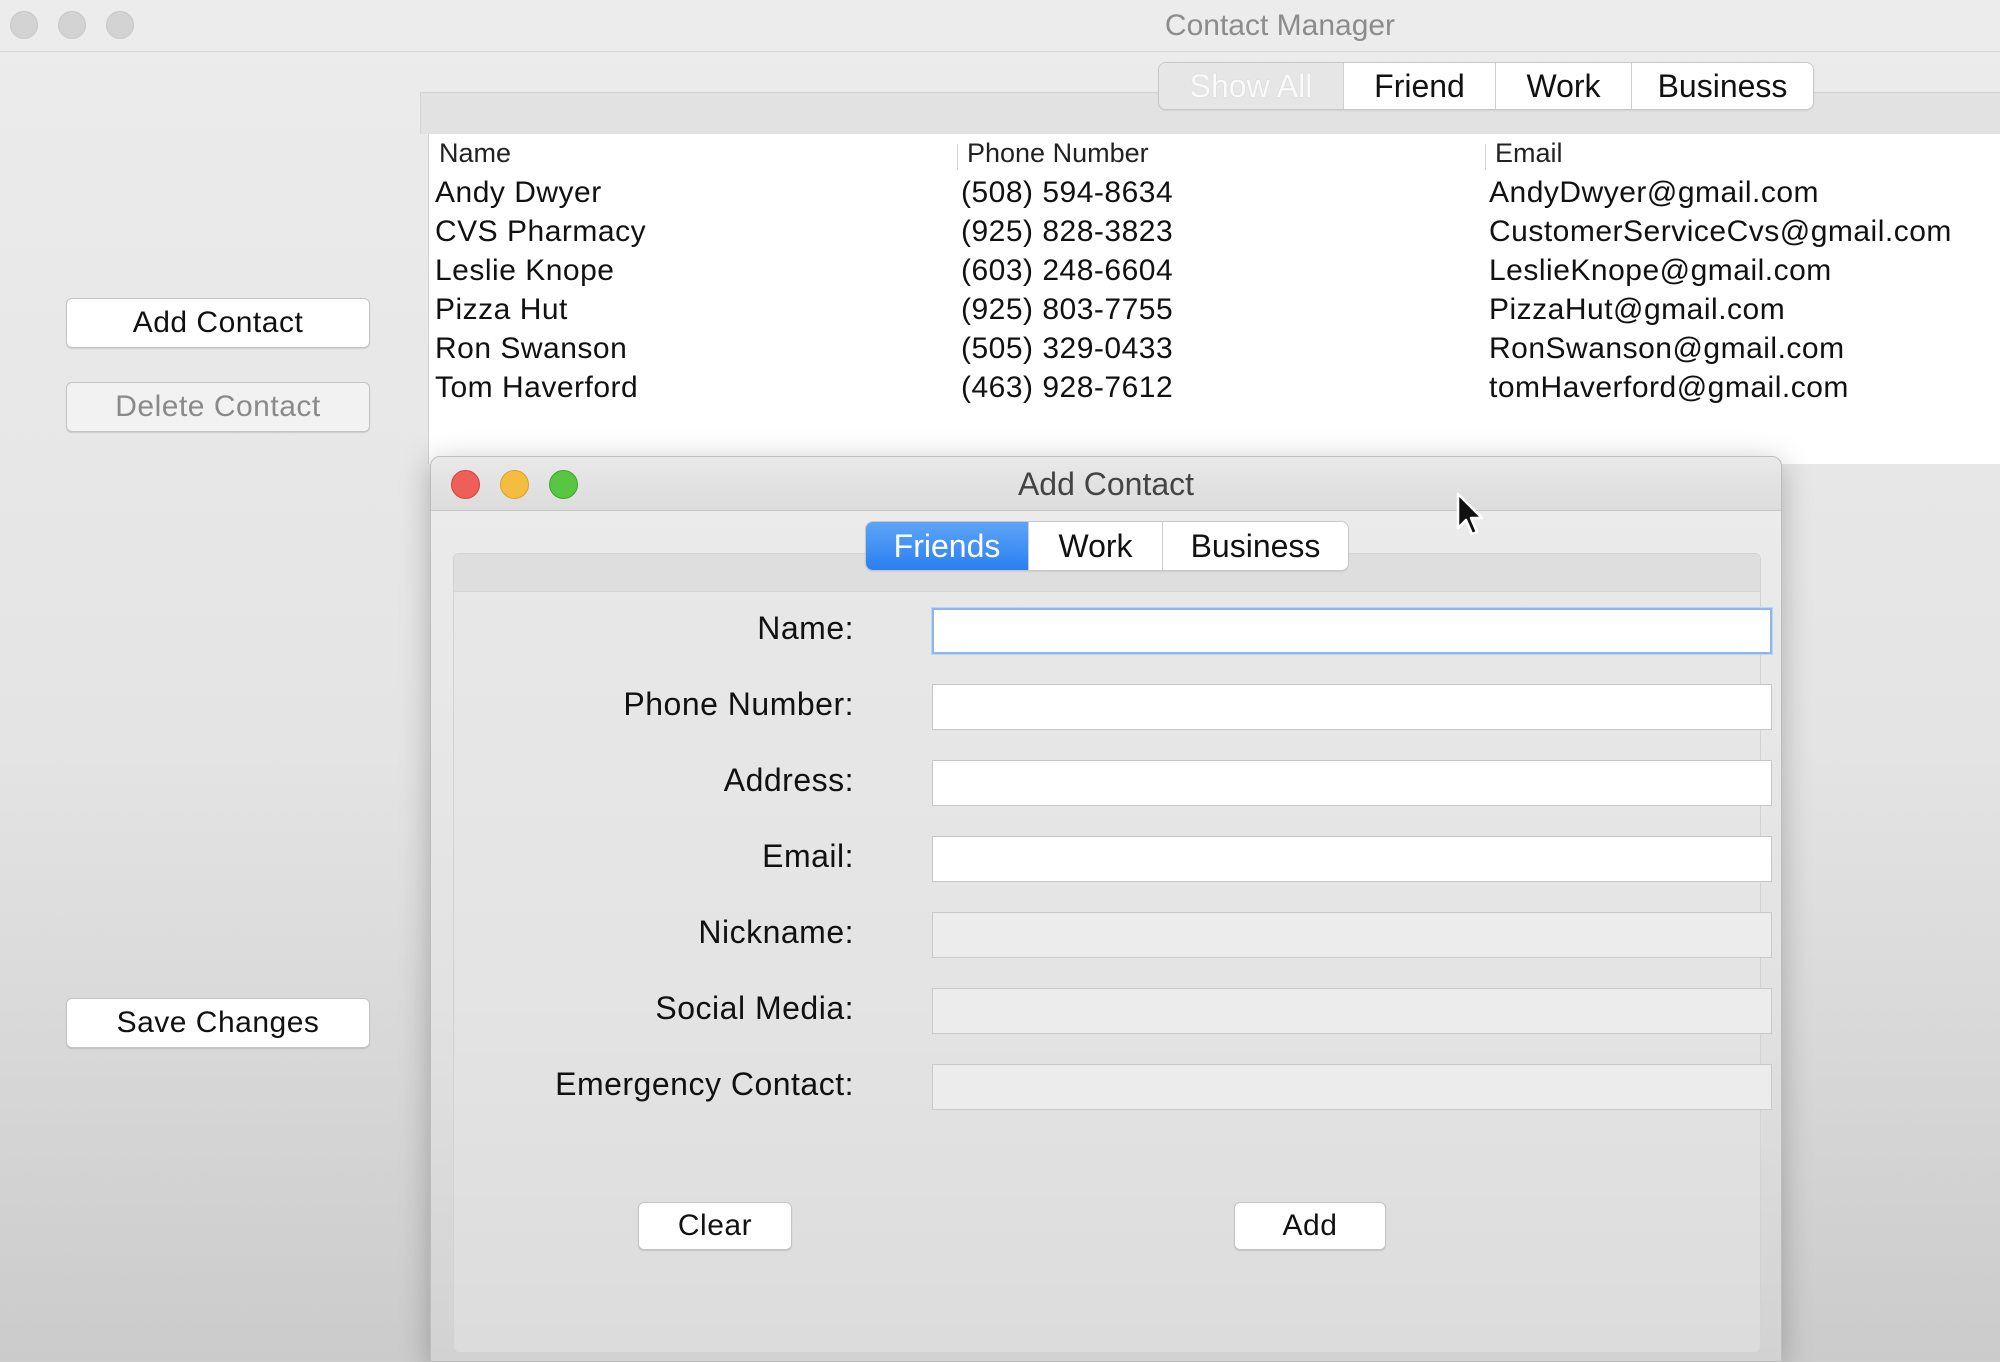 This screenshot has height=1362, width=2000. Describe the element at coordinates (1106, 484) in the screenshot. I see `dialog-title: Add Contact` at that location.